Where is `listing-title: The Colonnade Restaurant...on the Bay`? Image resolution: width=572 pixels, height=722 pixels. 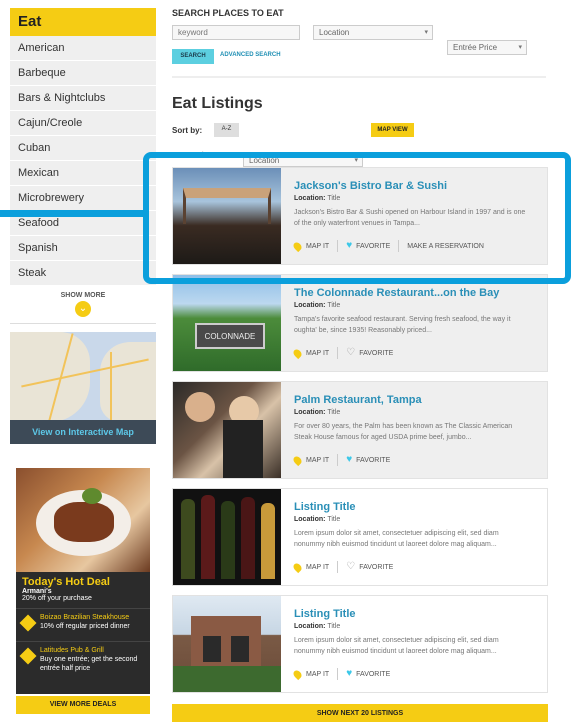 listing-title: The Colonnade Restaurant...on the Bay is located at coordinates (396, 293).